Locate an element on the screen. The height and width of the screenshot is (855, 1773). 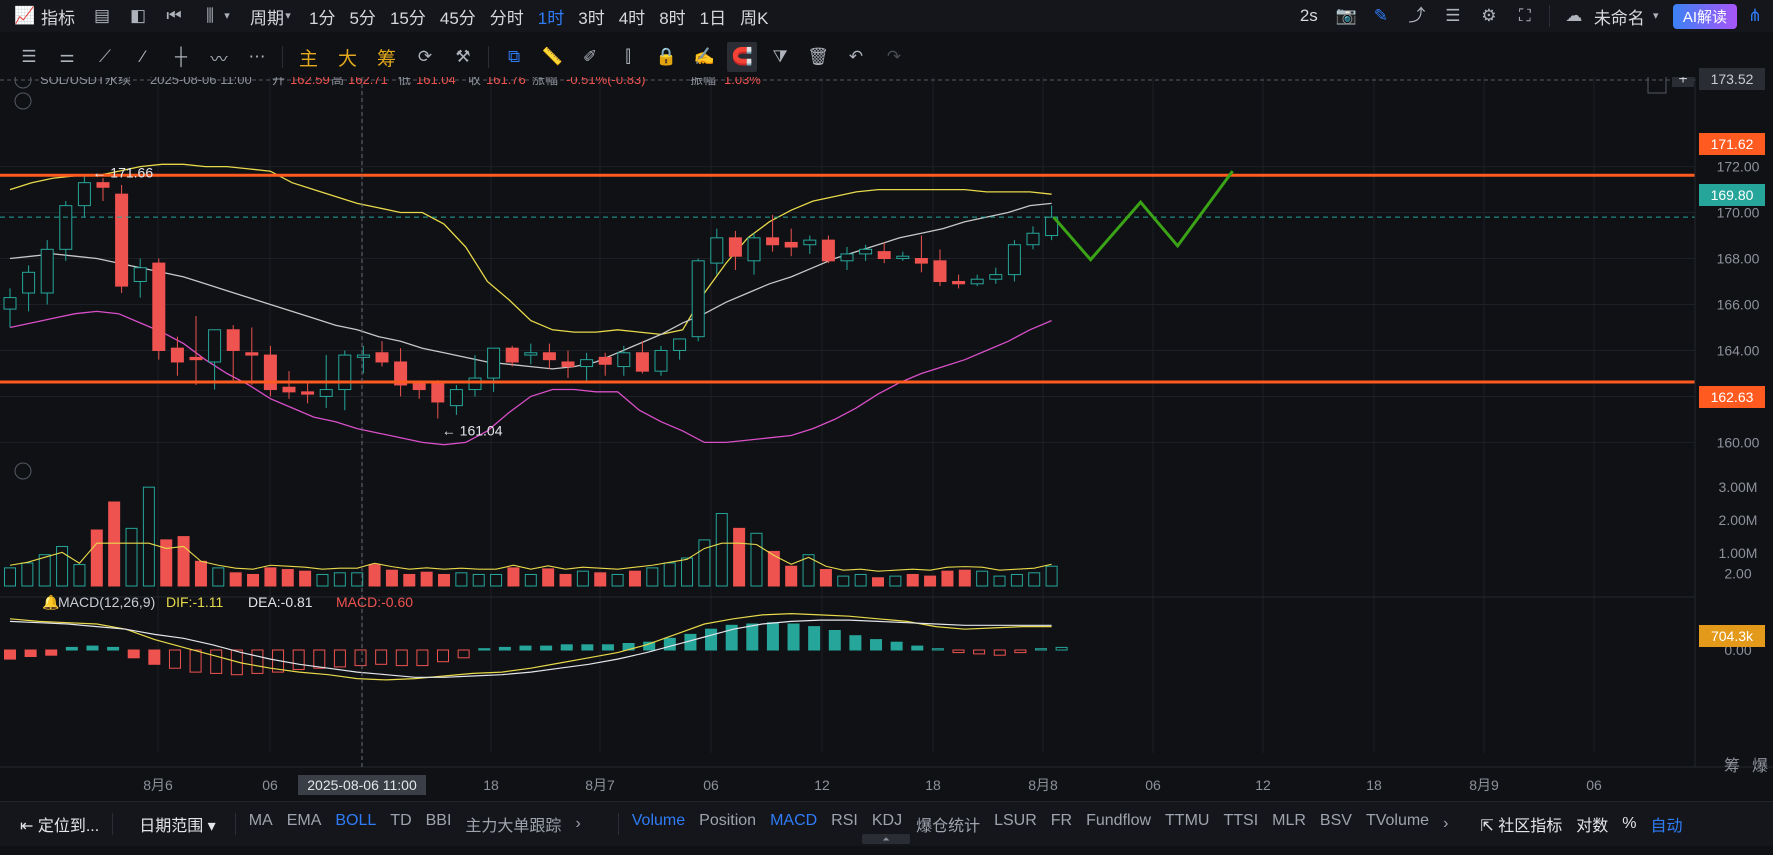
elliott-wave-icon: 〰 is located at coordinates (219, 57).